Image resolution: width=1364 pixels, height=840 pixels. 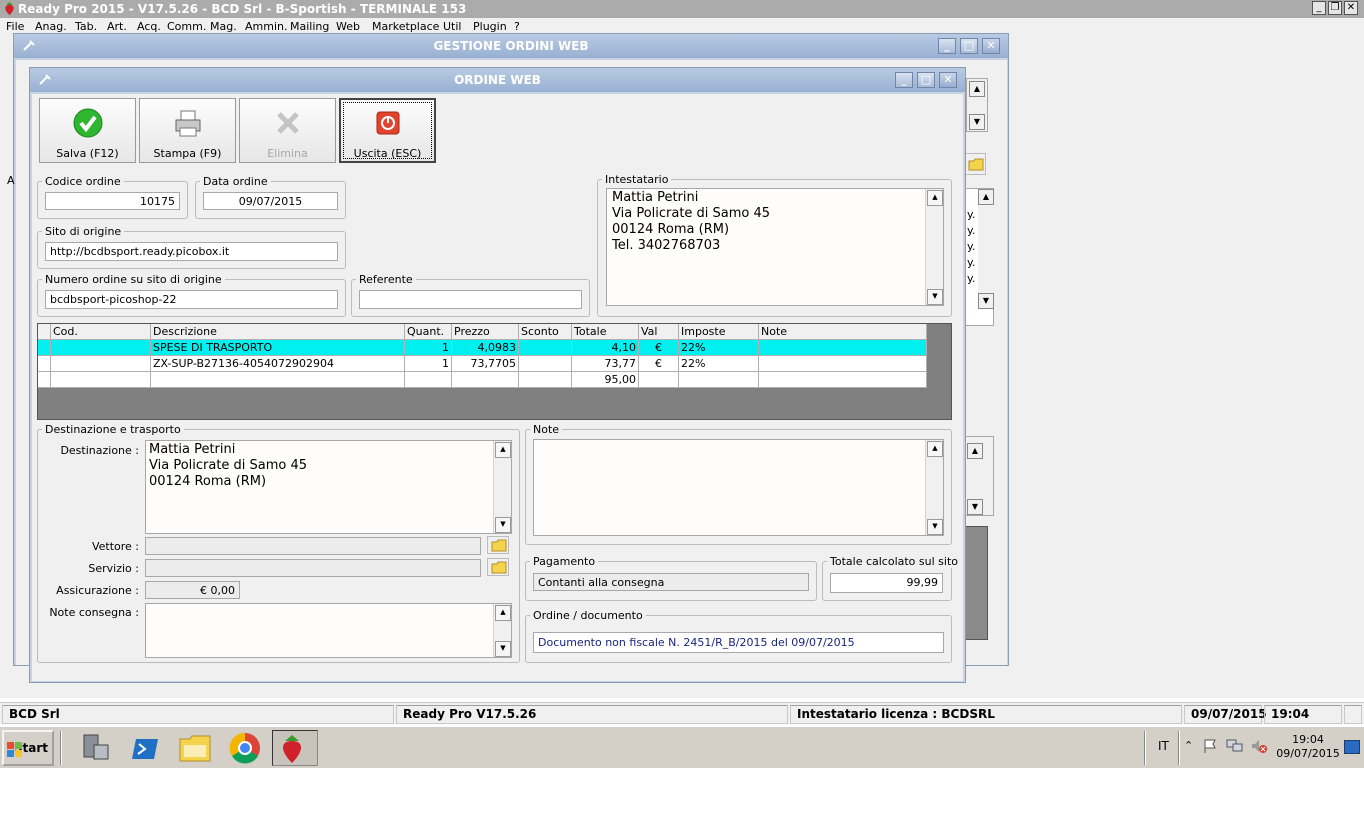 I want to click on bg-folder-button, so click(x=975, y=164).